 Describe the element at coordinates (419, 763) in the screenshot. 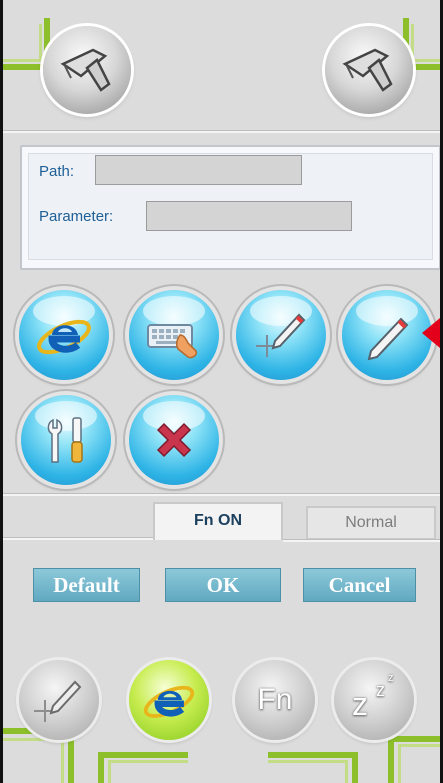

I see `bottom-bracket-4-inner` at that location.